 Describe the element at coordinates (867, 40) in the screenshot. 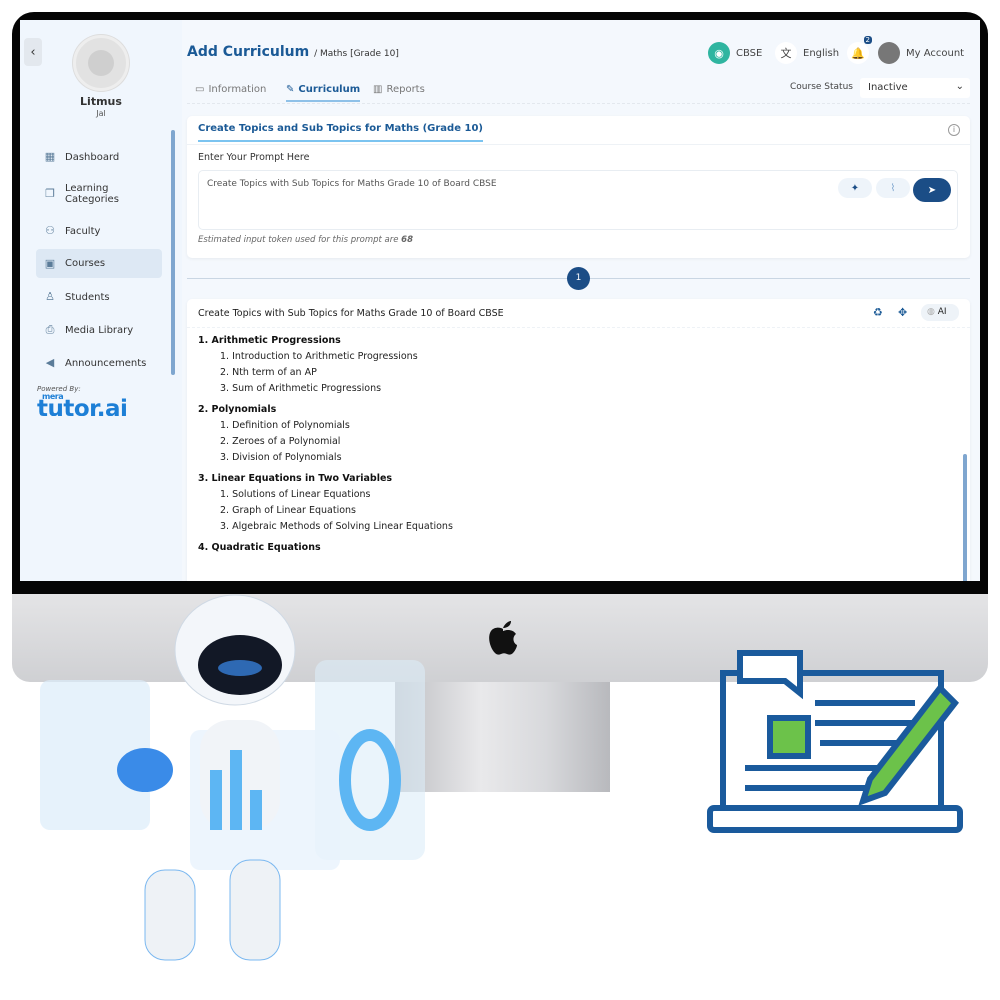

I see `notification-badge: 2` at that location.